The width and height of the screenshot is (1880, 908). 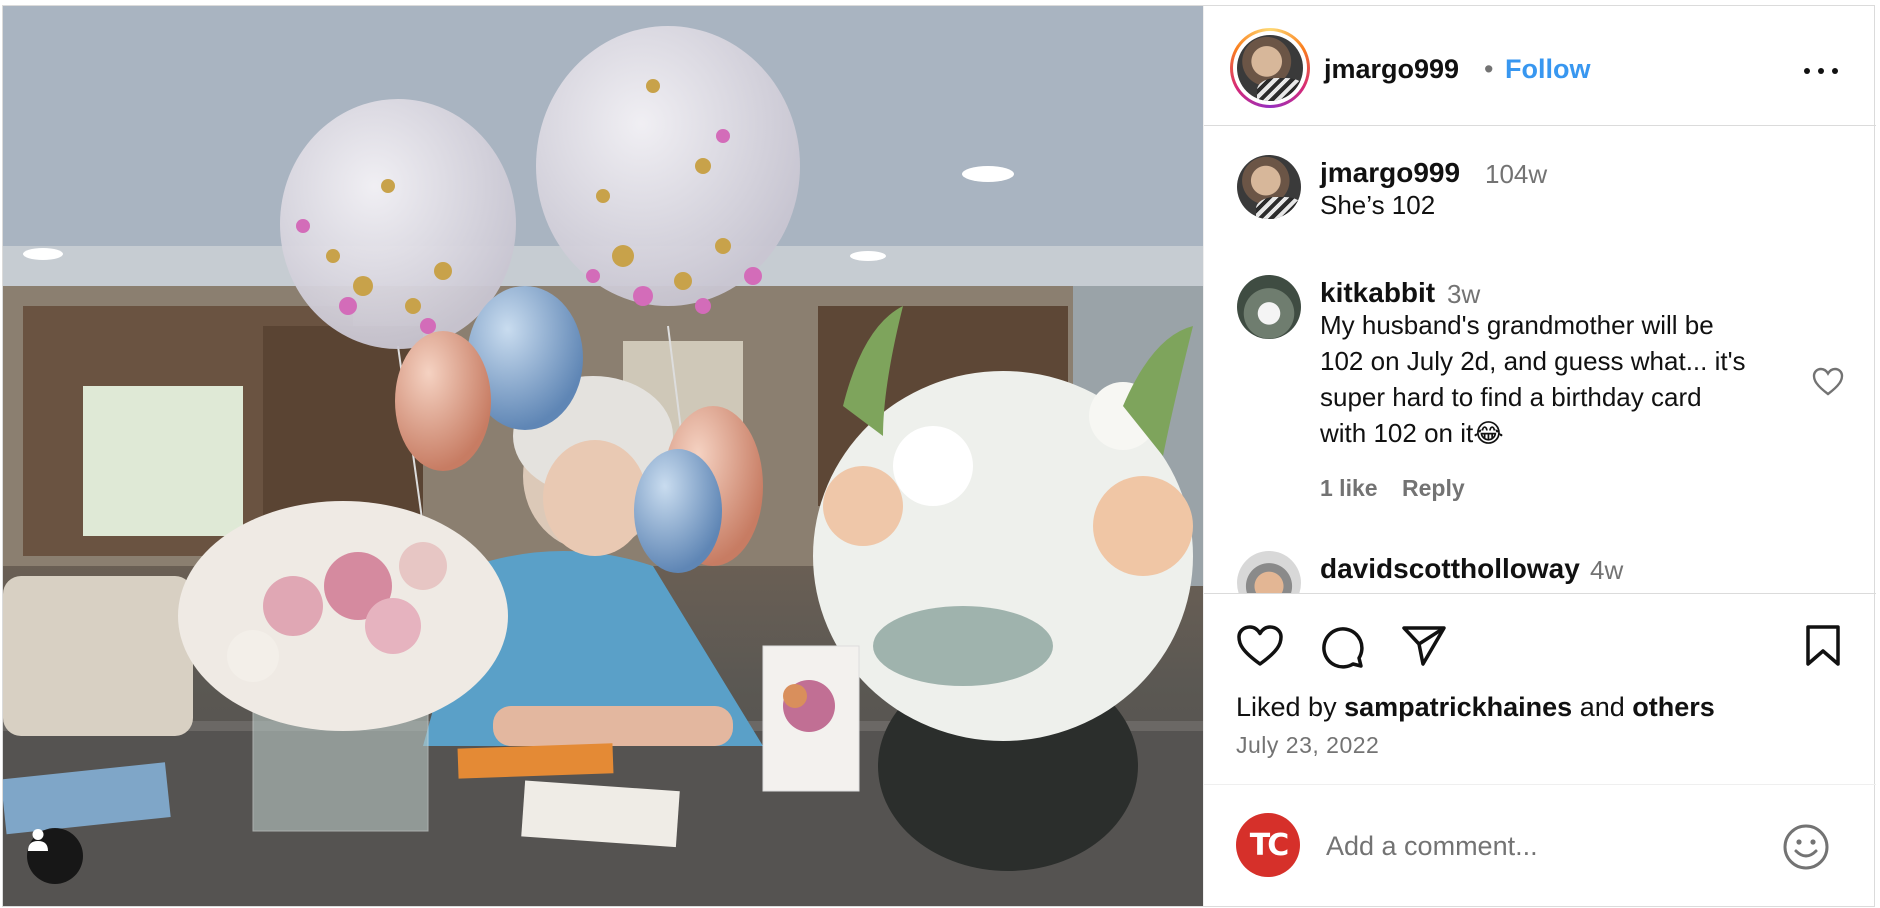 What do you see at coordinates (1424, 646) in the screenshot?
I see `share-paper-plane-icon` at bounding box center [1424, 646].